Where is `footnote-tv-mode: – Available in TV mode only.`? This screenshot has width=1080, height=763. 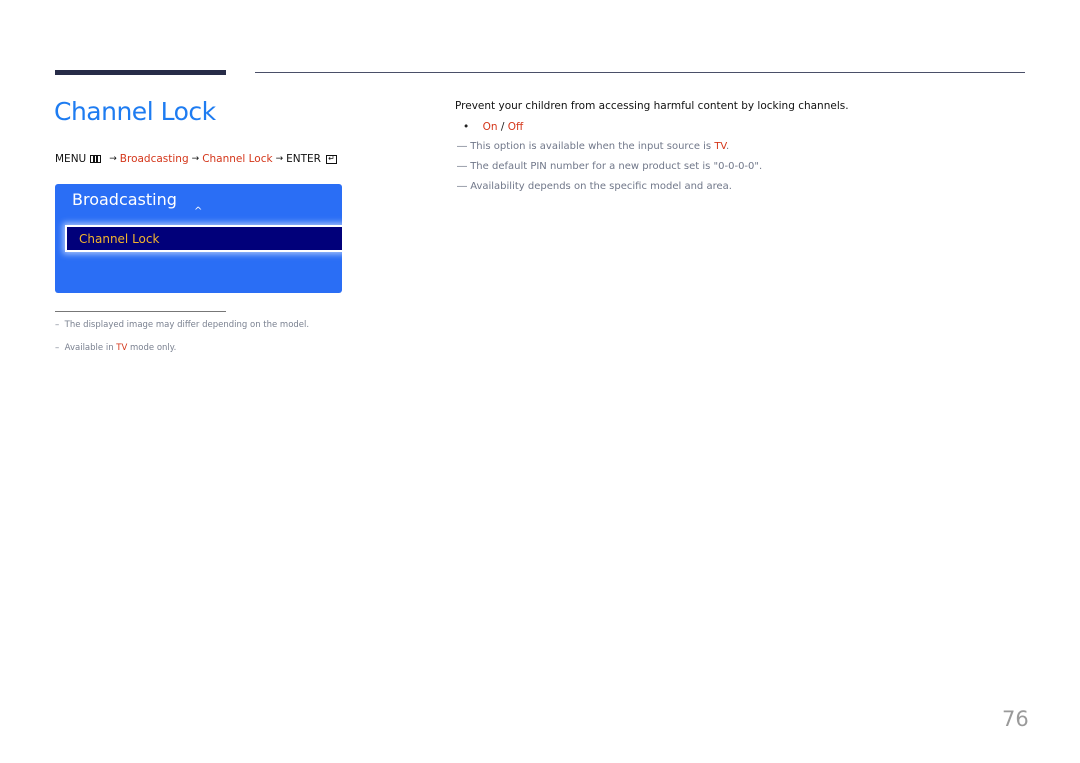 footnote-tv-mode: – Available in TV mode only. is located at coordinates (115, 348).